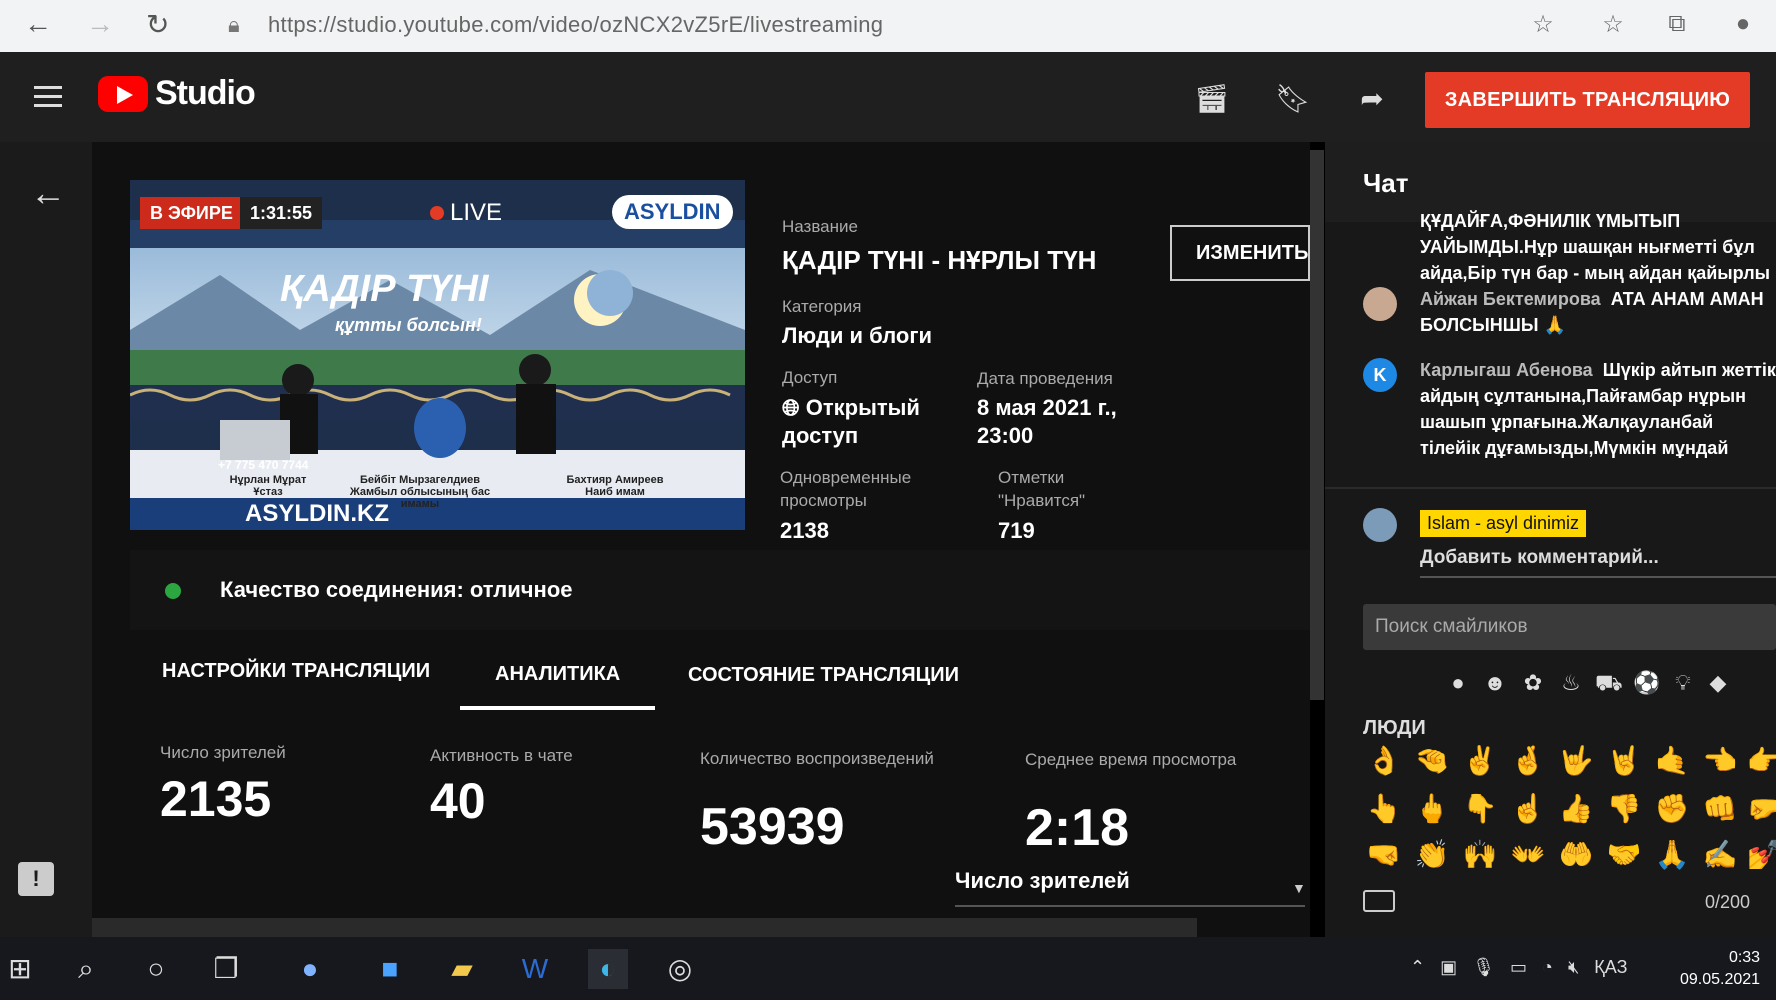 The width and height of the screenshot is (1776, 1000). What do you see at coordinates (1394, 728) in the screenshot?
I see `emoji-category-label: ЛЮДИ` at bounding box center [1394, 728].